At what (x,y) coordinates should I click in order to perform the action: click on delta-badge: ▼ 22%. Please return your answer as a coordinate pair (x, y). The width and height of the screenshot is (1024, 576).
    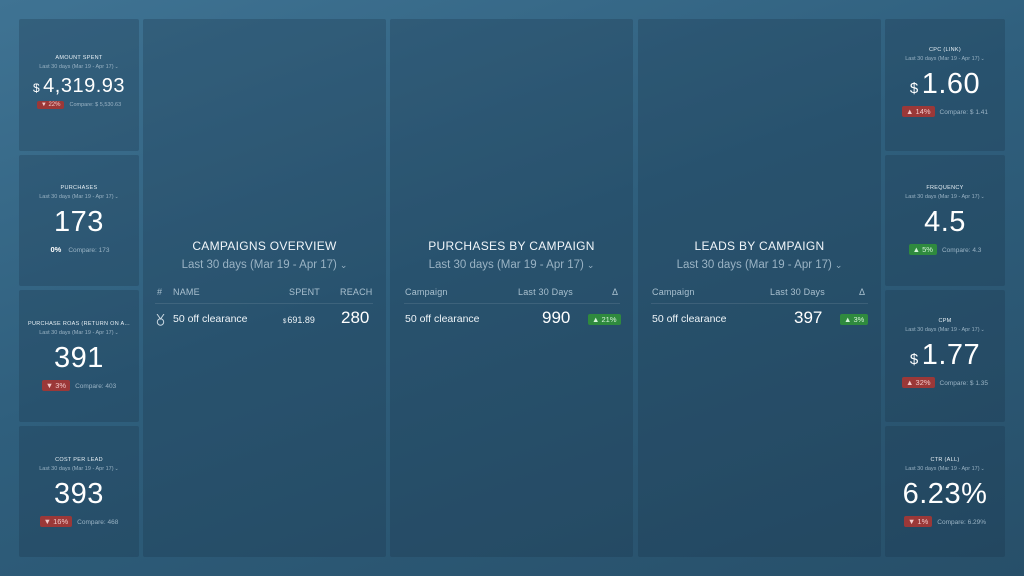
    Looking at the image, I should click on (50, 105).